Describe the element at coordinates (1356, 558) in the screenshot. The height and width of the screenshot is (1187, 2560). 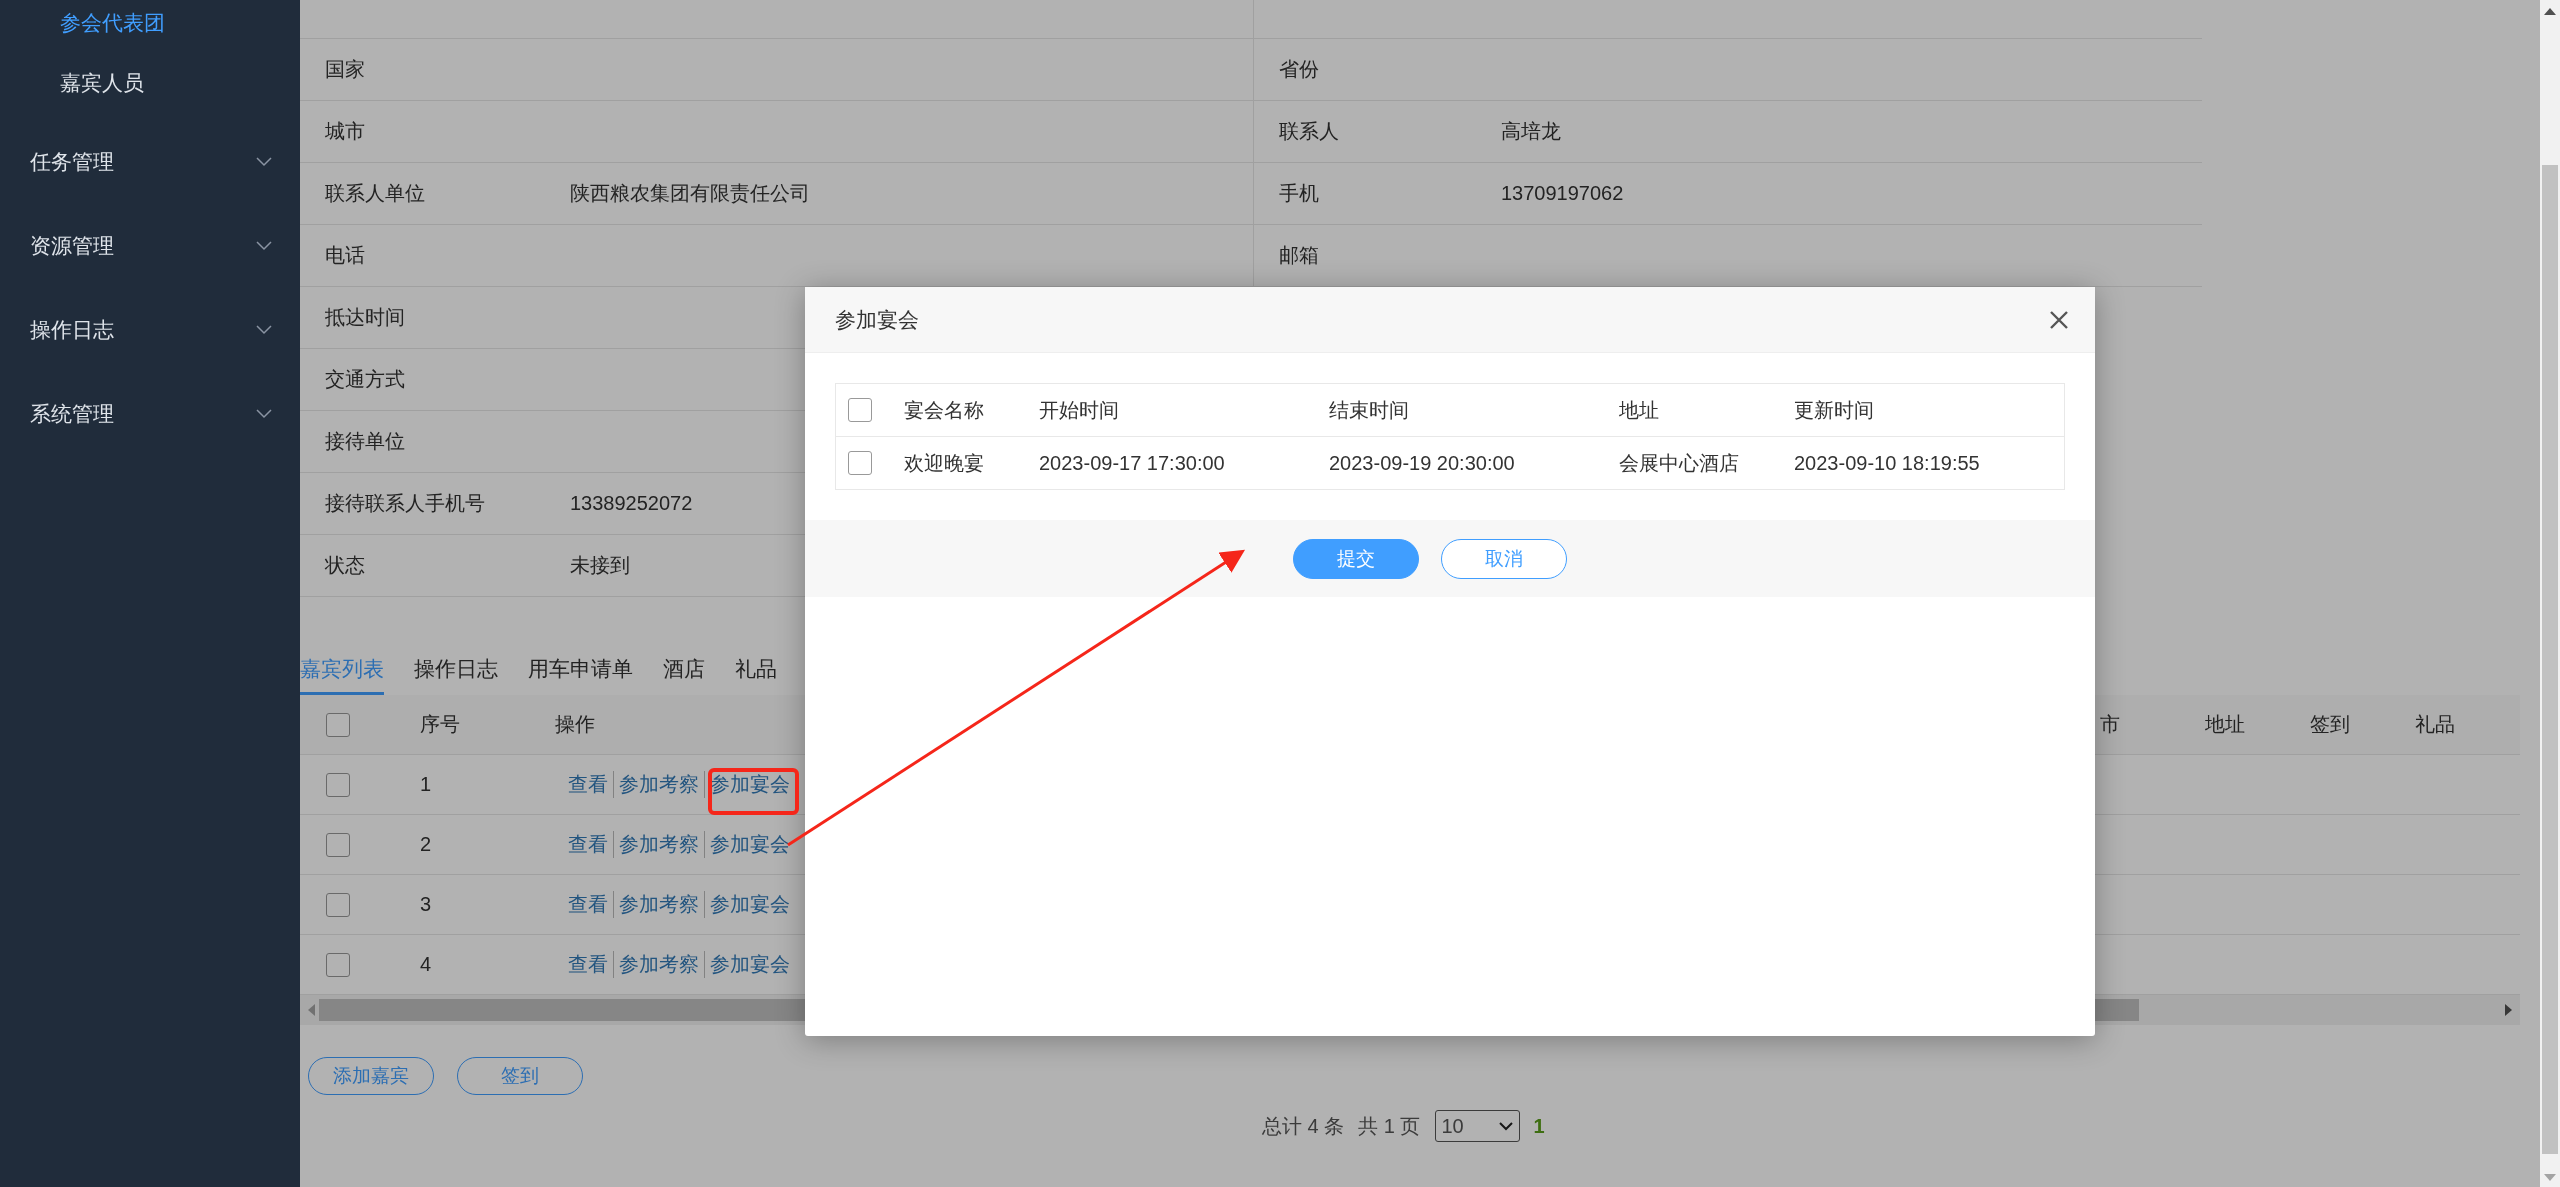
I see `submit-button: 提交` at that location.